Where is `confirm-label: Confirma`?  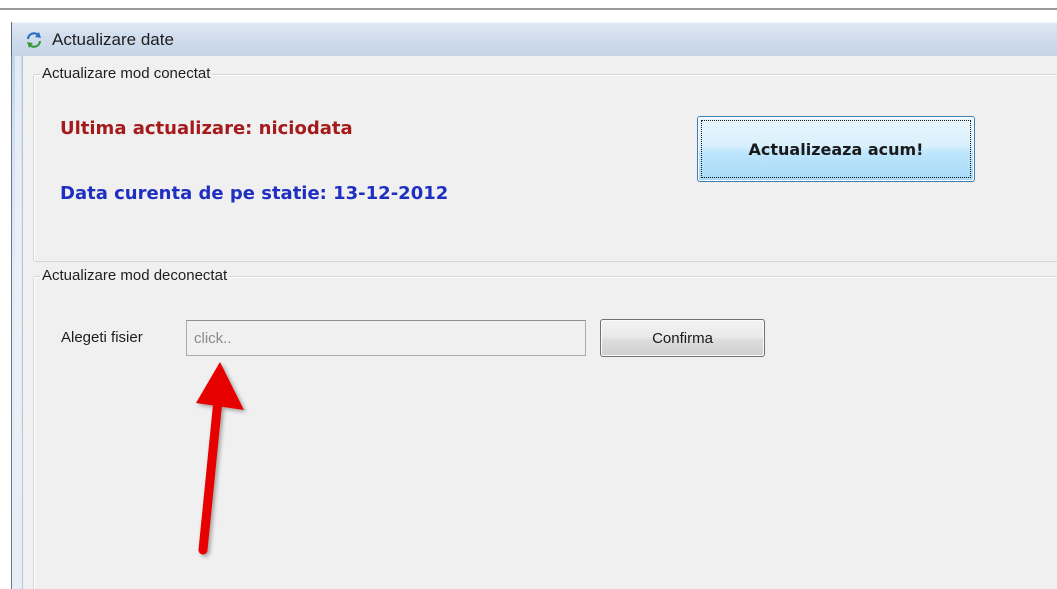 confirm-label: Confirma is located at coordinates (682, 338).